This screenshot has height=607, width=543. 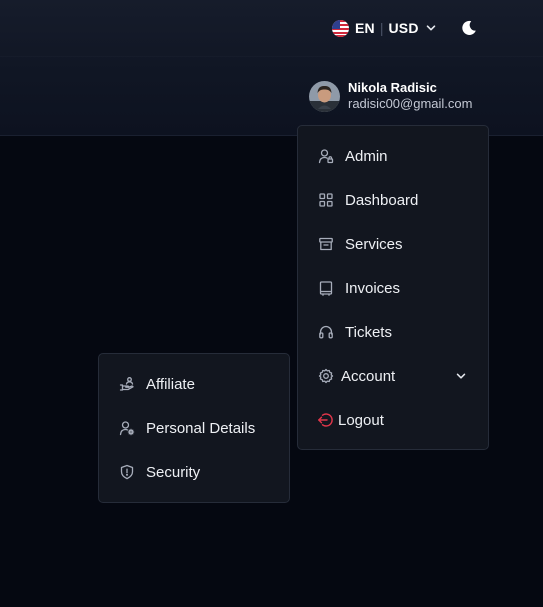 What do you see at coordinates (325, 420) in the screenshot?
I see `logout-icon` at bounding box center [325, 420].